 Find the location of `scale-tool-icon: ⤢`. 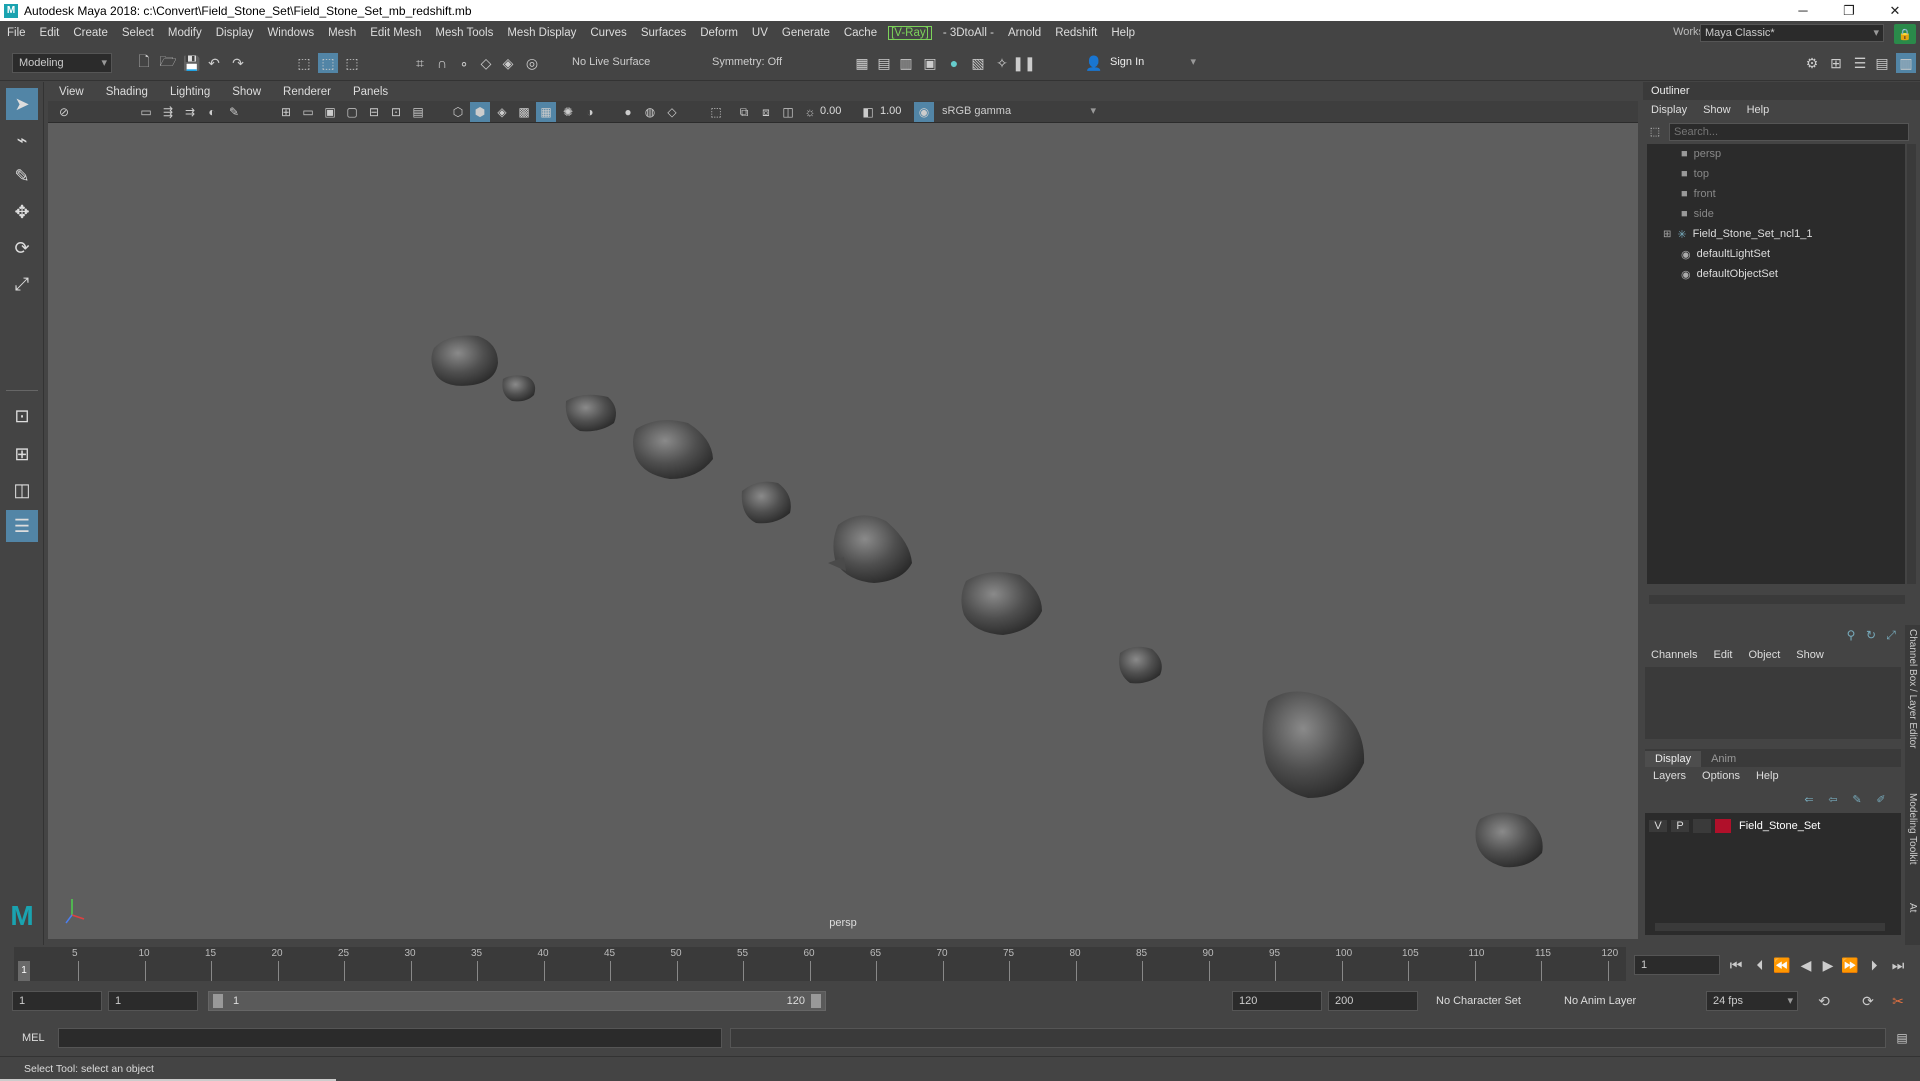

scale-tool-icon: ⤢ is located at coordinates (22, 284).